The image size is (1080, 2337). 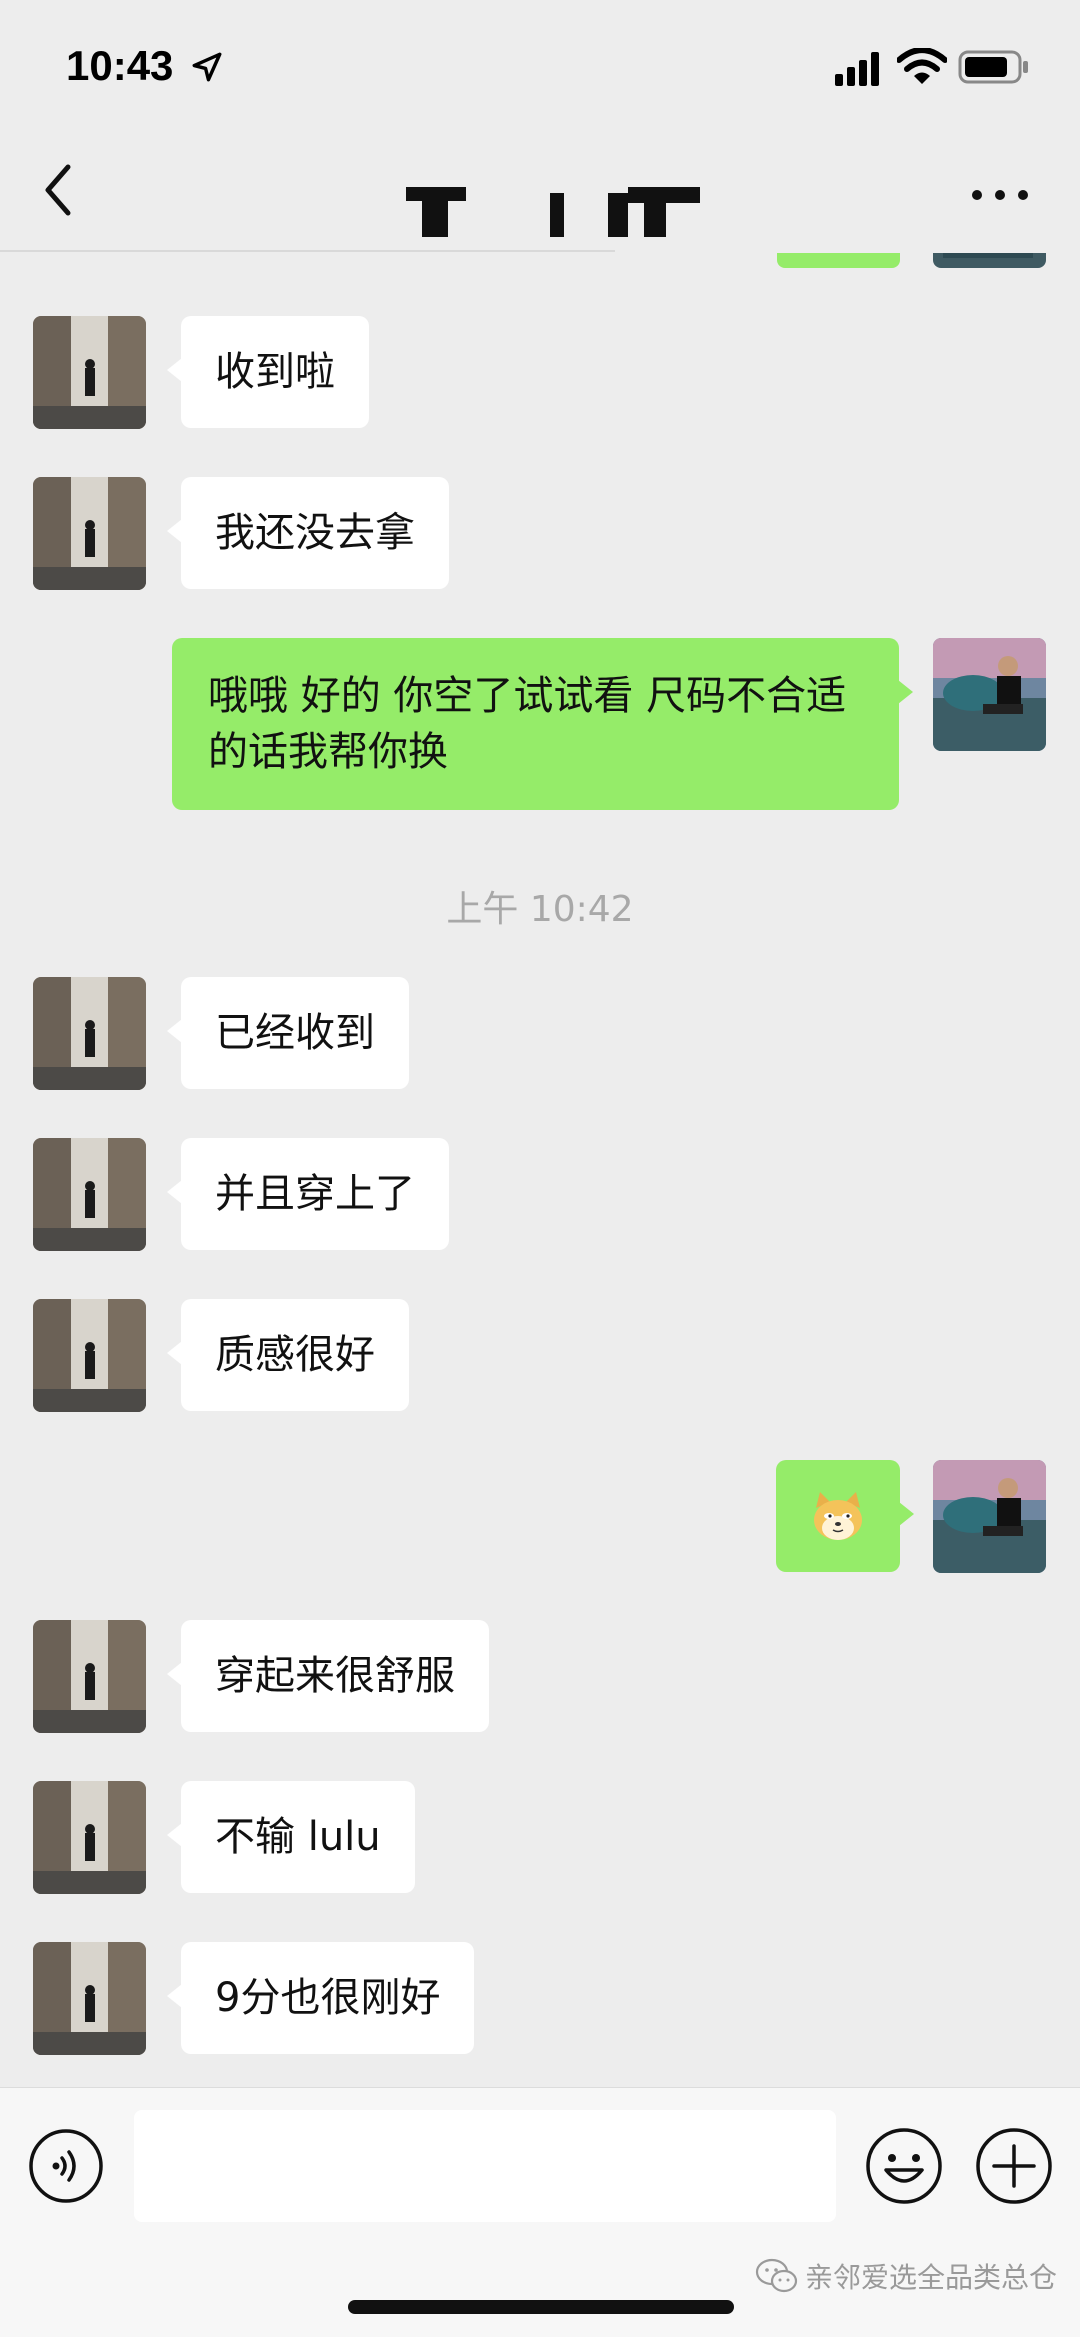 I want to click on input-bar: 亲邻爱选全品类总仓, so click(x=540, y=2212).